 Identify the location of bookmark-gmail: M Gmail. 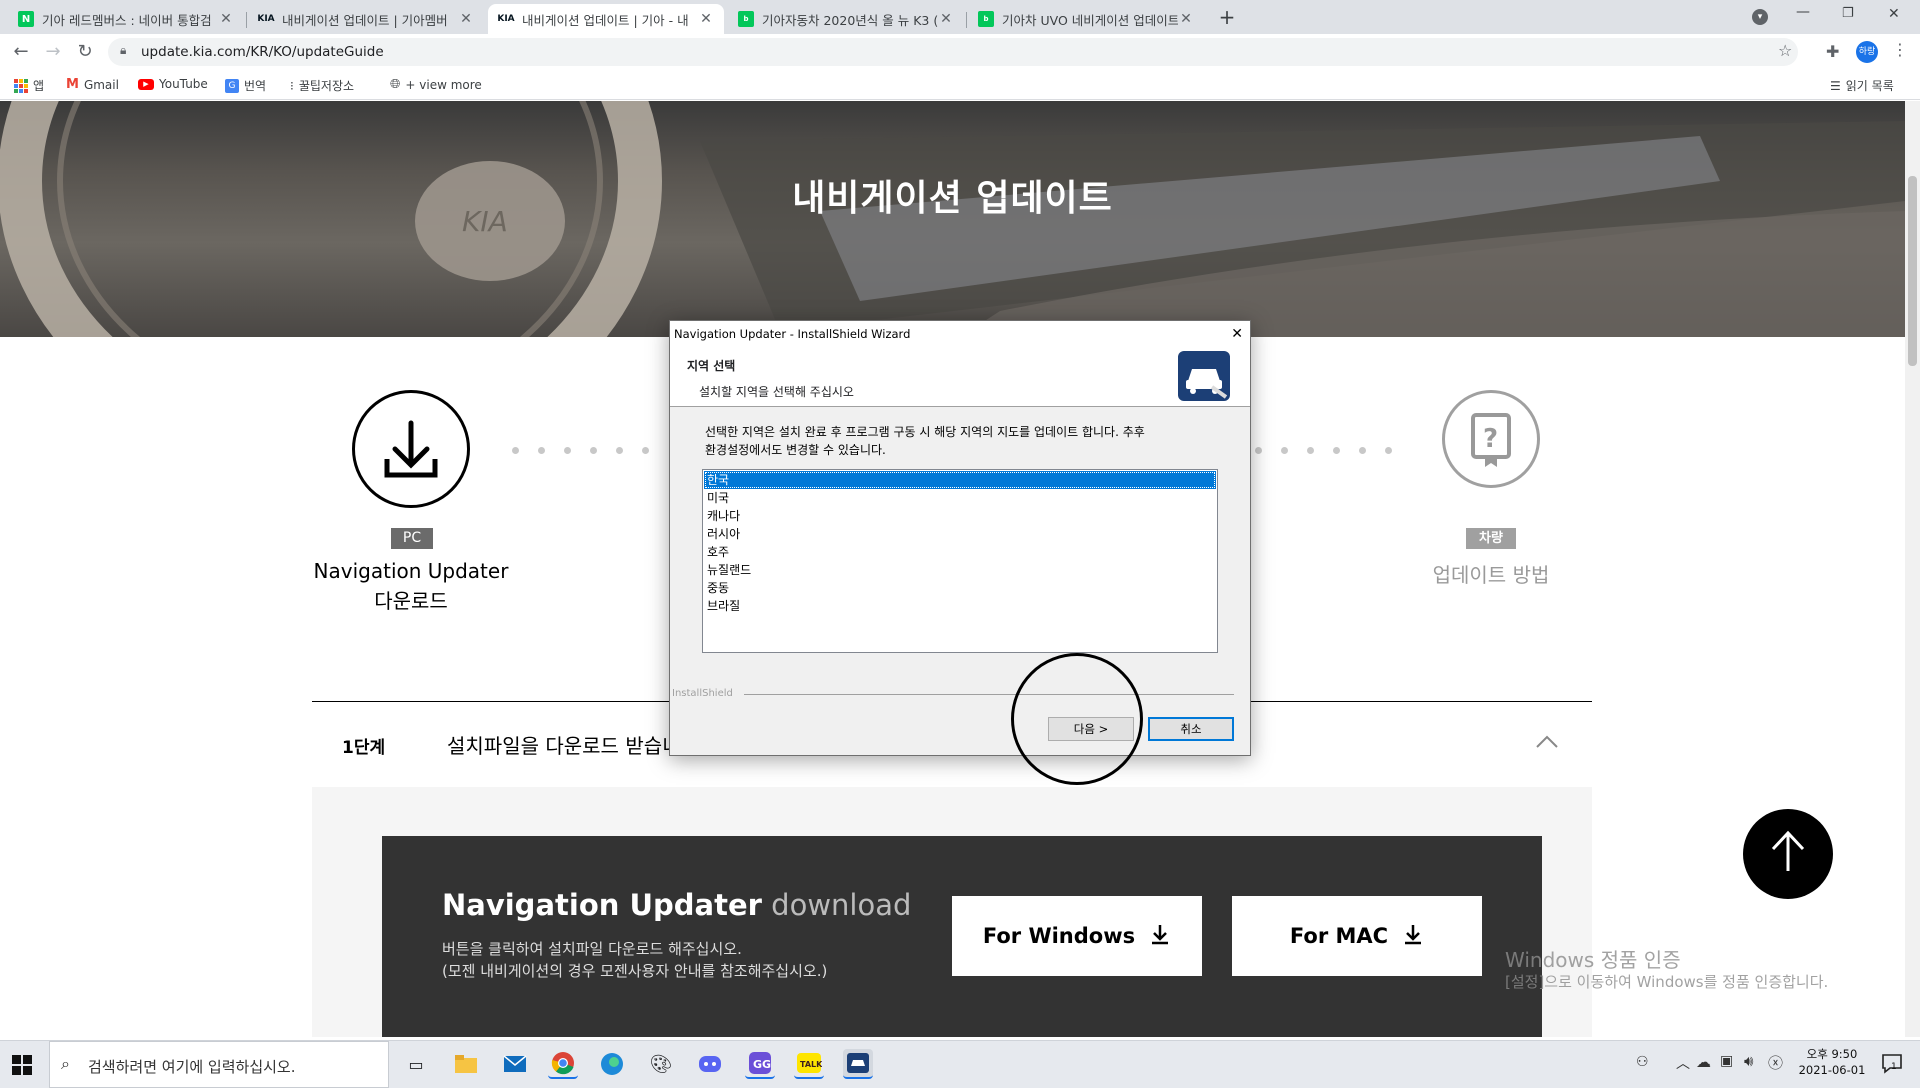
(92, 84).